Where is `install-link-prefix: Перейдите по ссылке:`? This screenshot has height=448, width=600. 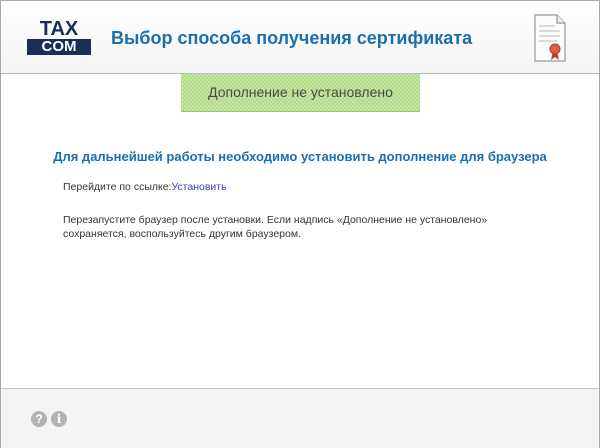
install-link-prefix: Перейдите по ссылке: is located at coordinates (117, 187).